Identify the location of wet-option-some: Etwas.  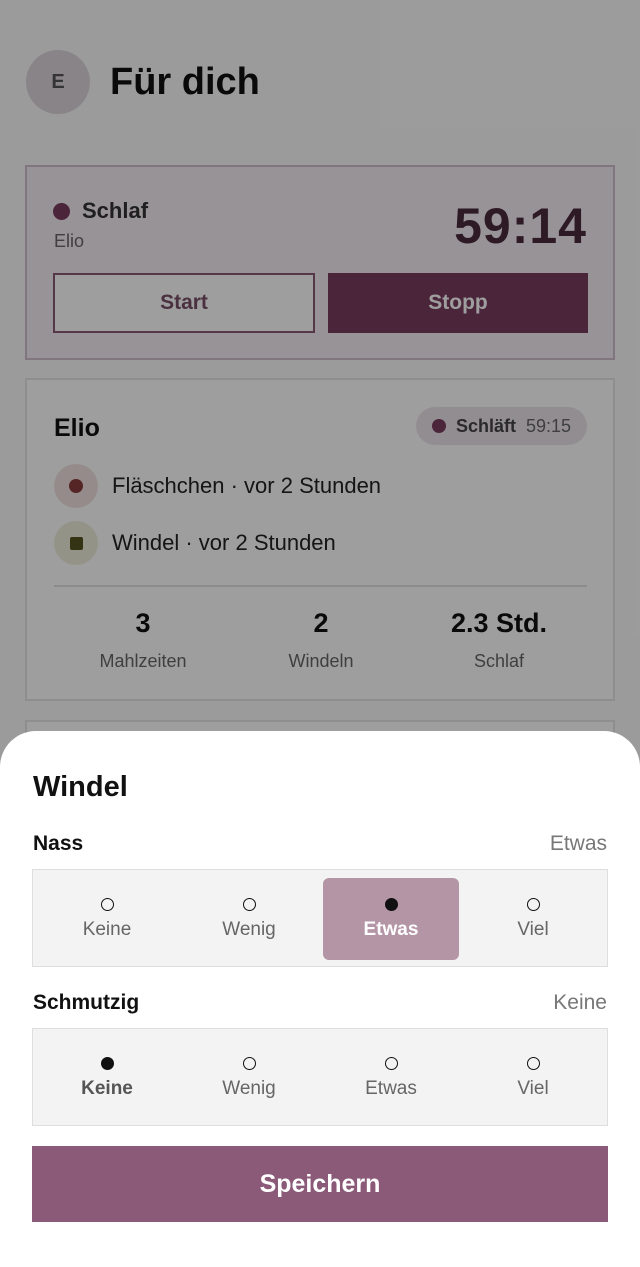
(391, 919).